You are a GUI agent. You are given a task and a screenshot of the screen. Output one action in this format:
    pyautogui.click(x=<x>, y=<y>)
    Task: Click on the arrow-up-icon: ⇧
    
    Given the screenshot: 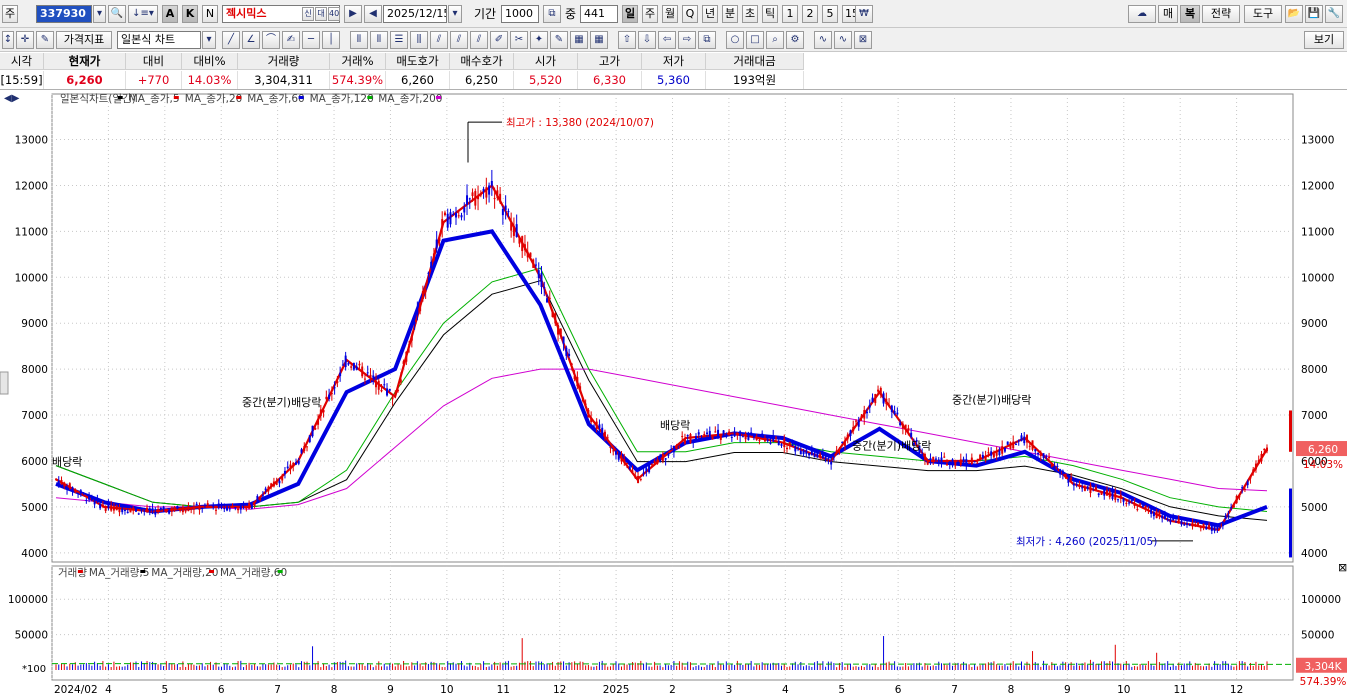 What is the action you would take?
    pyautogui.click(x=627, y=40)
    